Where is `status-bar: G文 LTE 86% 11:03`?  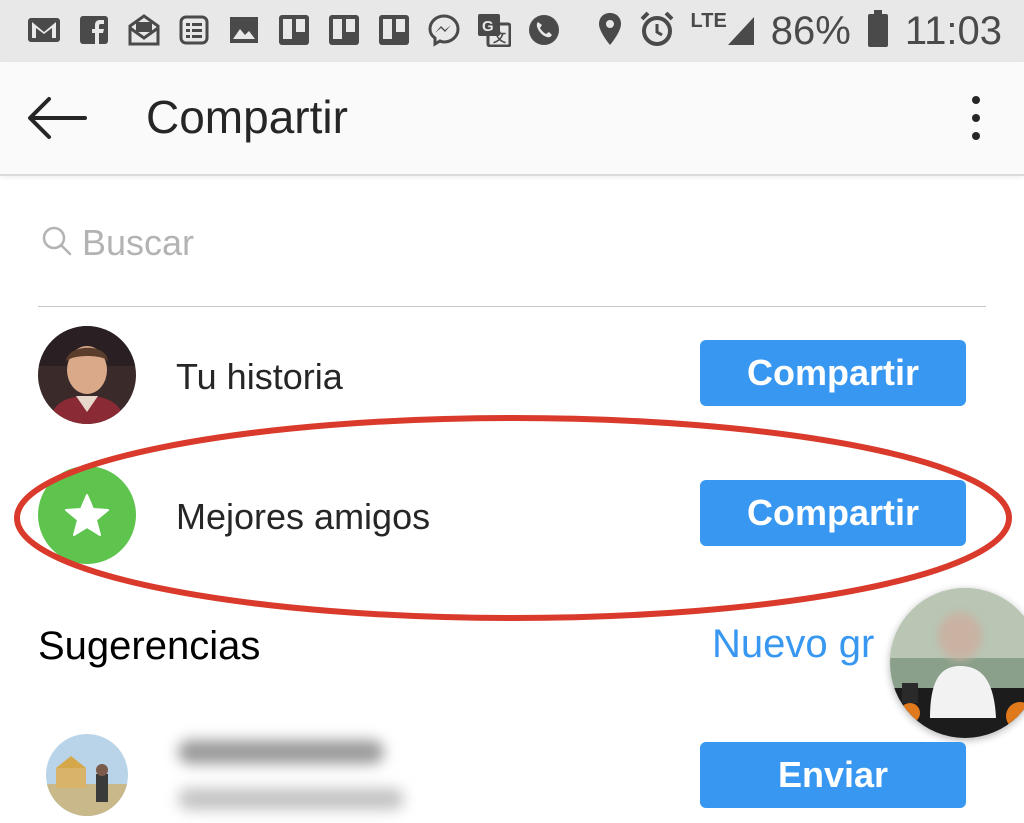 status-bar: G文 LTE 86% 11:03 is located at coordinates (512, 31).